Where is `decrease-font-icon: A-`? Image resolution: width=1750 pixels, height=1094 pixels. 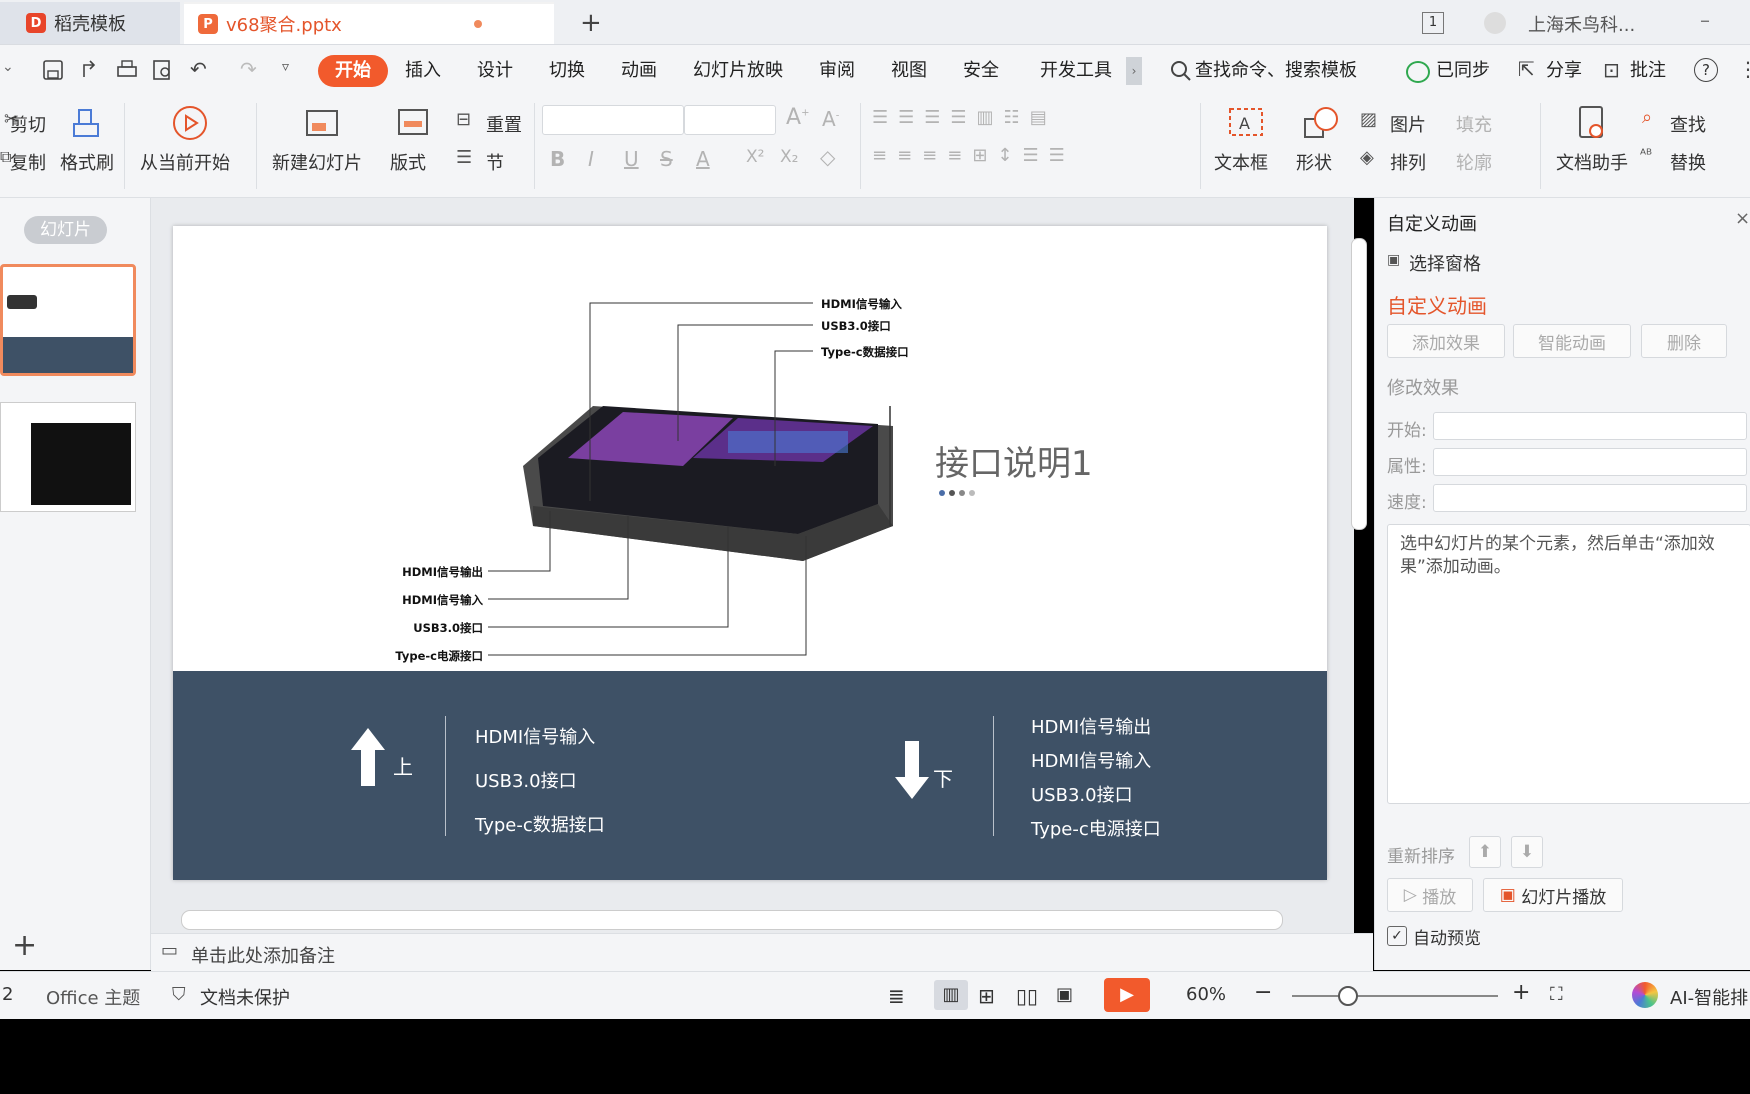
decrease-font-icon: A- is located at coordinates (830, 119).